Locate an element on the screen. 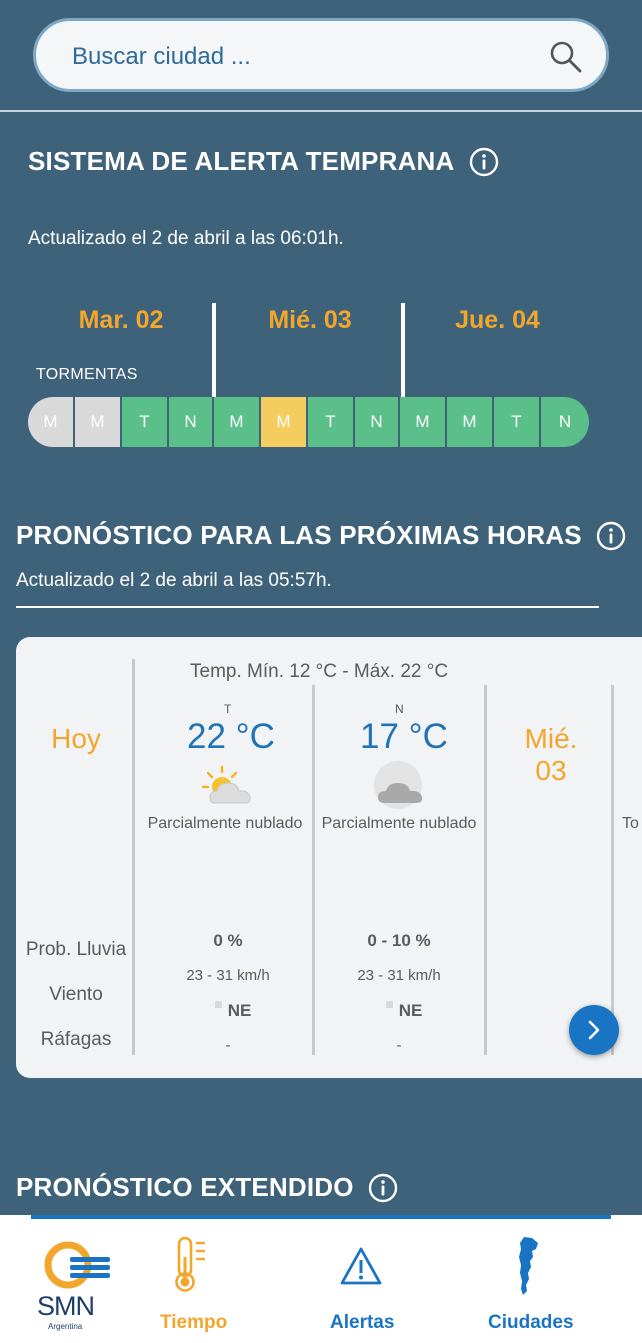 The height and width of the screenshot is (1343, 642). chevron-right-icon is located at coordinates (594, 1030).